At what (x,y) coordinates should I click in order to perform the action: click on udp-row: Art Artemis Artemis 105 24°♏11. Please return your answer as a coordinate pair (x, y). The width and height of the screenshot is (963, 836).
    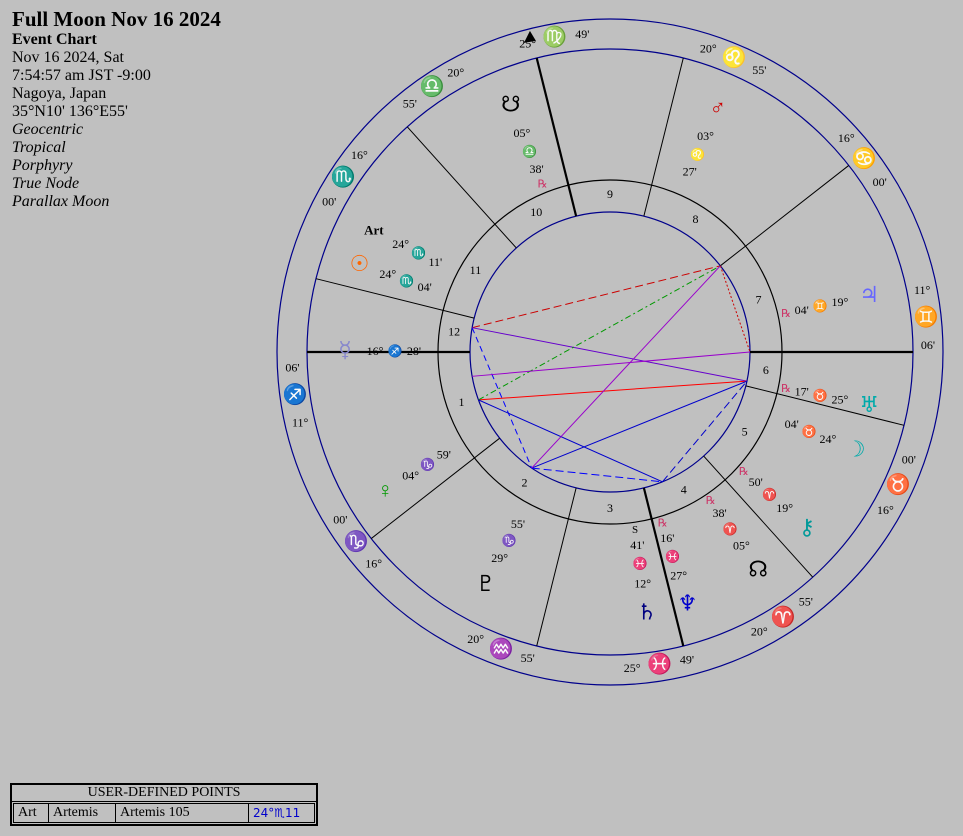
    Looking at the image, I should click on (164, 813).